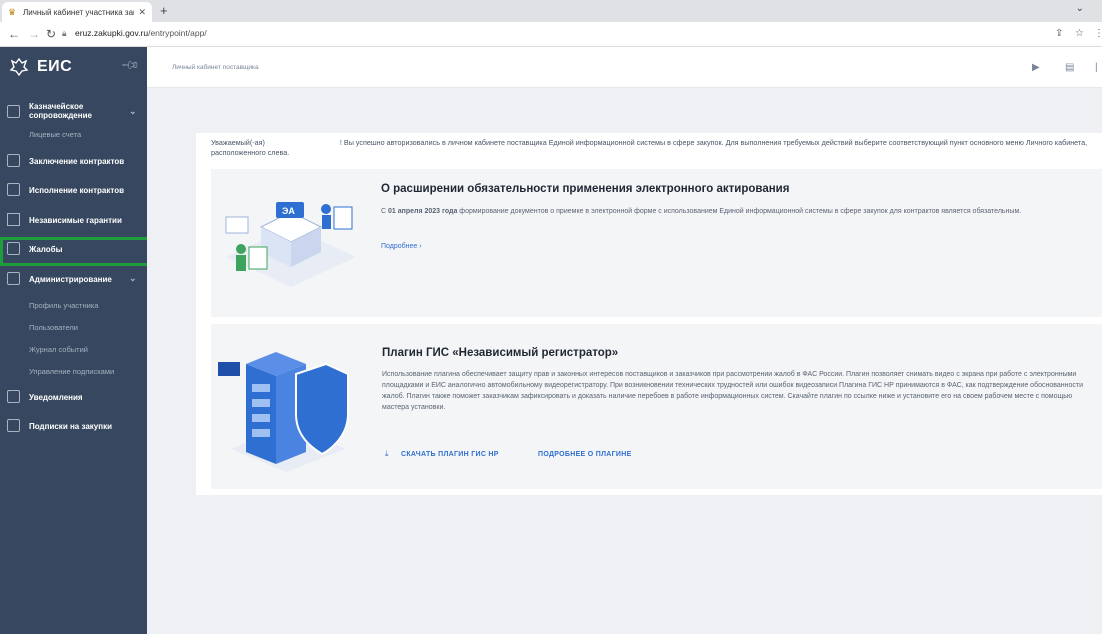  I want to click on reload-icon: ↻, so click(51, 34).